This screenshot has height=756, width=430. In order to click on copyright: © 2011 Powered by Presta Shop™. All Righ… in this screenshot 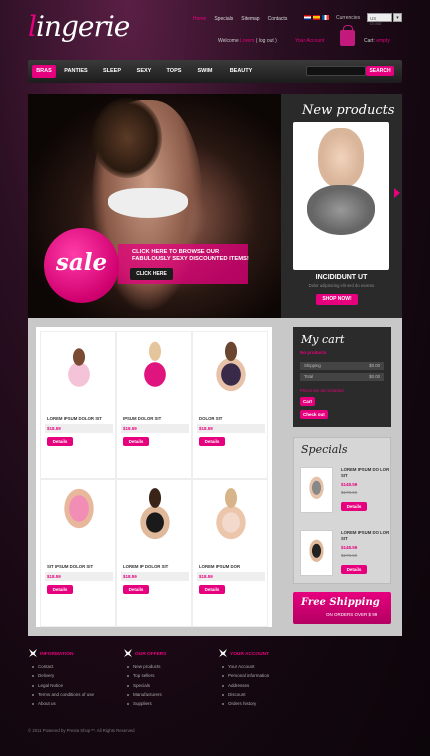, I will do `click(81, 730)`.